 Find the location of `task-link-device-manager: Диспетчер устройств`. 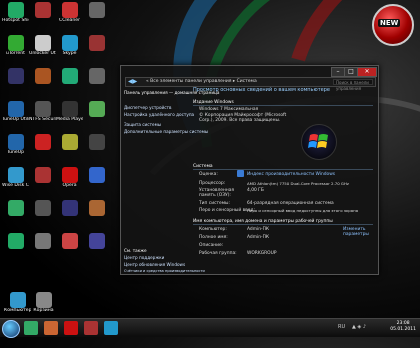

task-link-device-manager: Диспетчер устройств is located at coordinates (147, 107).